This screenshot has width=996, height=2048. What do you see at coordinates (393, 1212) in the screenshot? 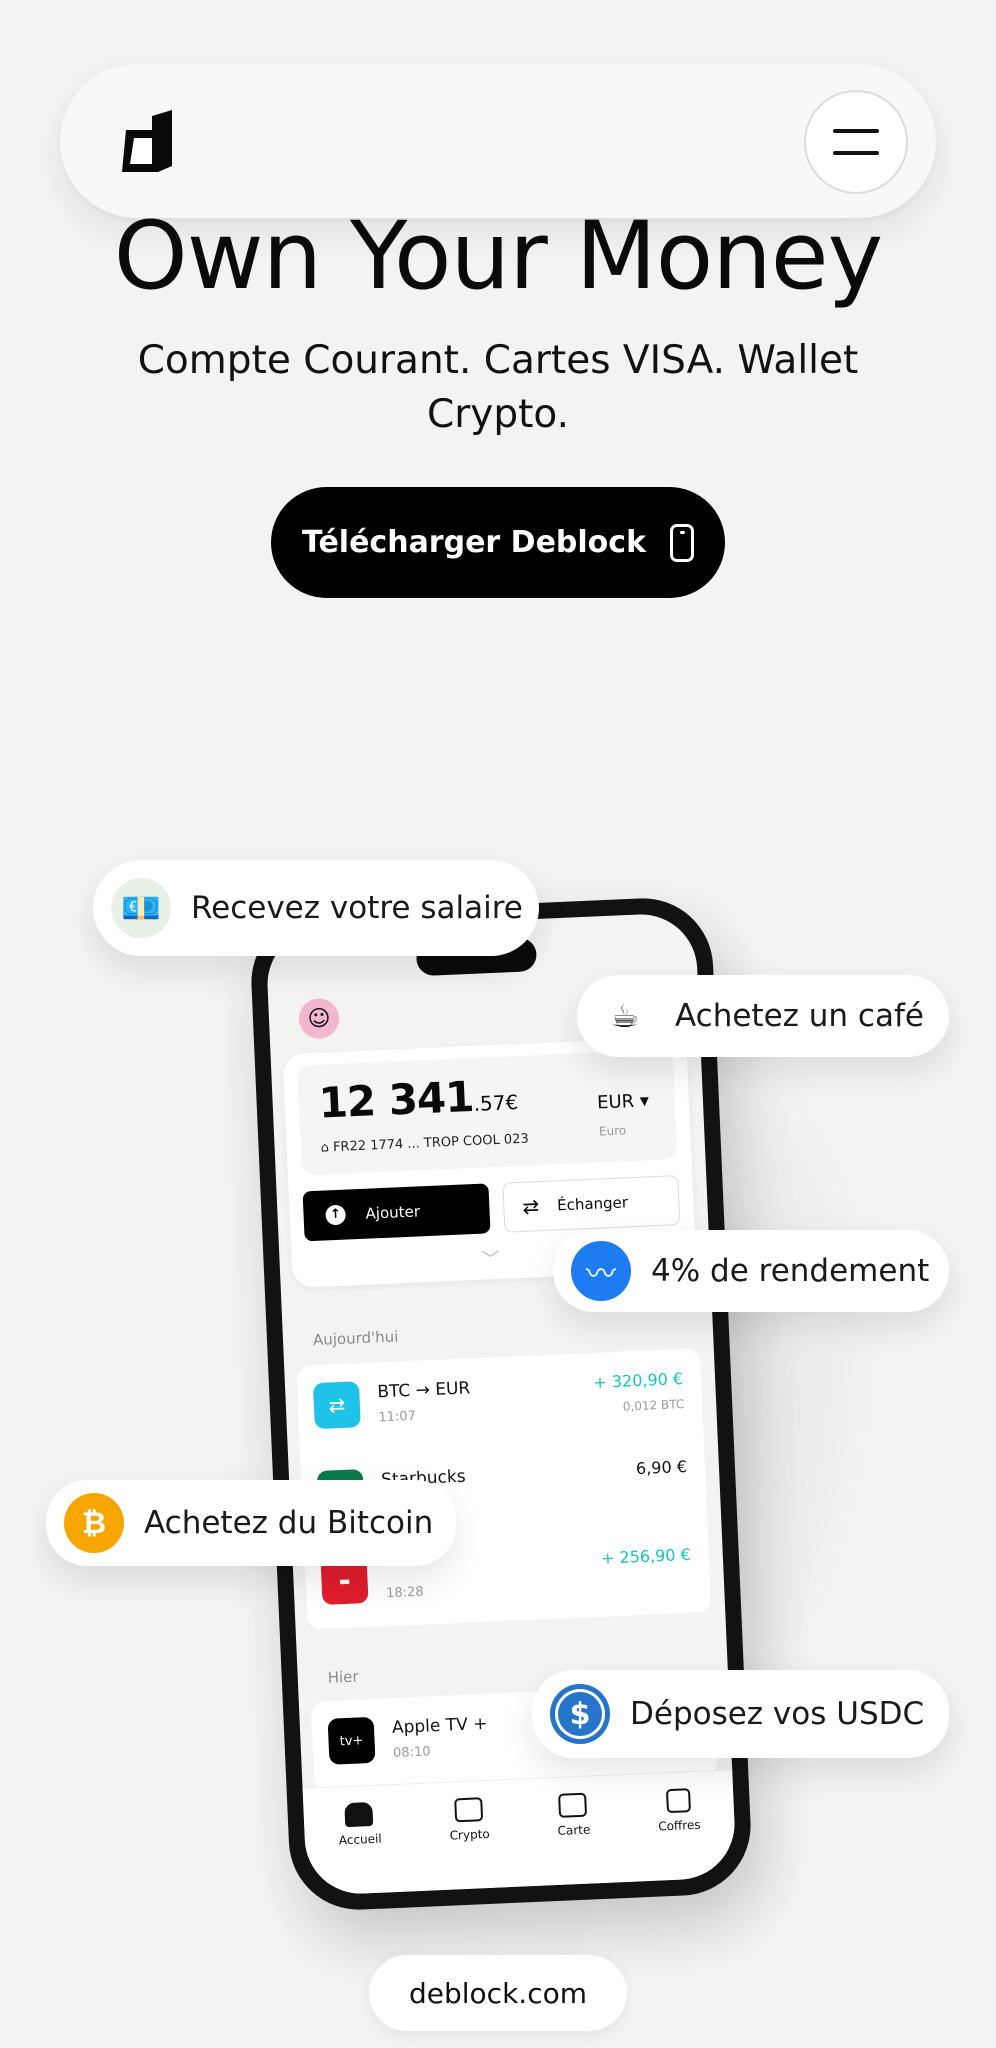
I see `add-label: Ajouter` at bounding box center [393, 1212].